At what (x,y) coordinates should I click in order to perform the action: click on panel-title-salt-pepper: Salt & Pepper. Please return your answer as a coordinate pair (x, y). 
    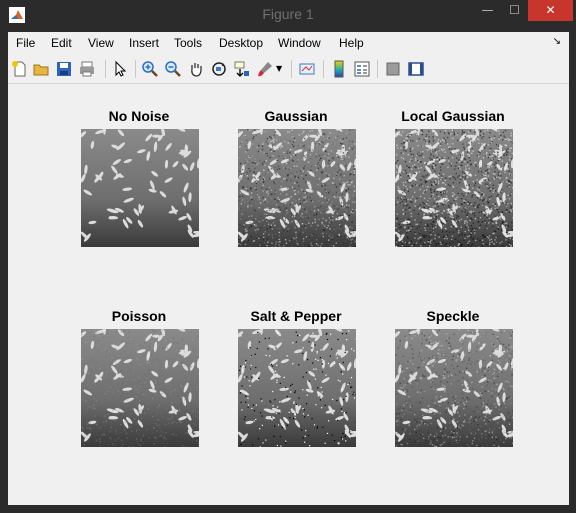
    Looking at the image, I should click on (296, 316).